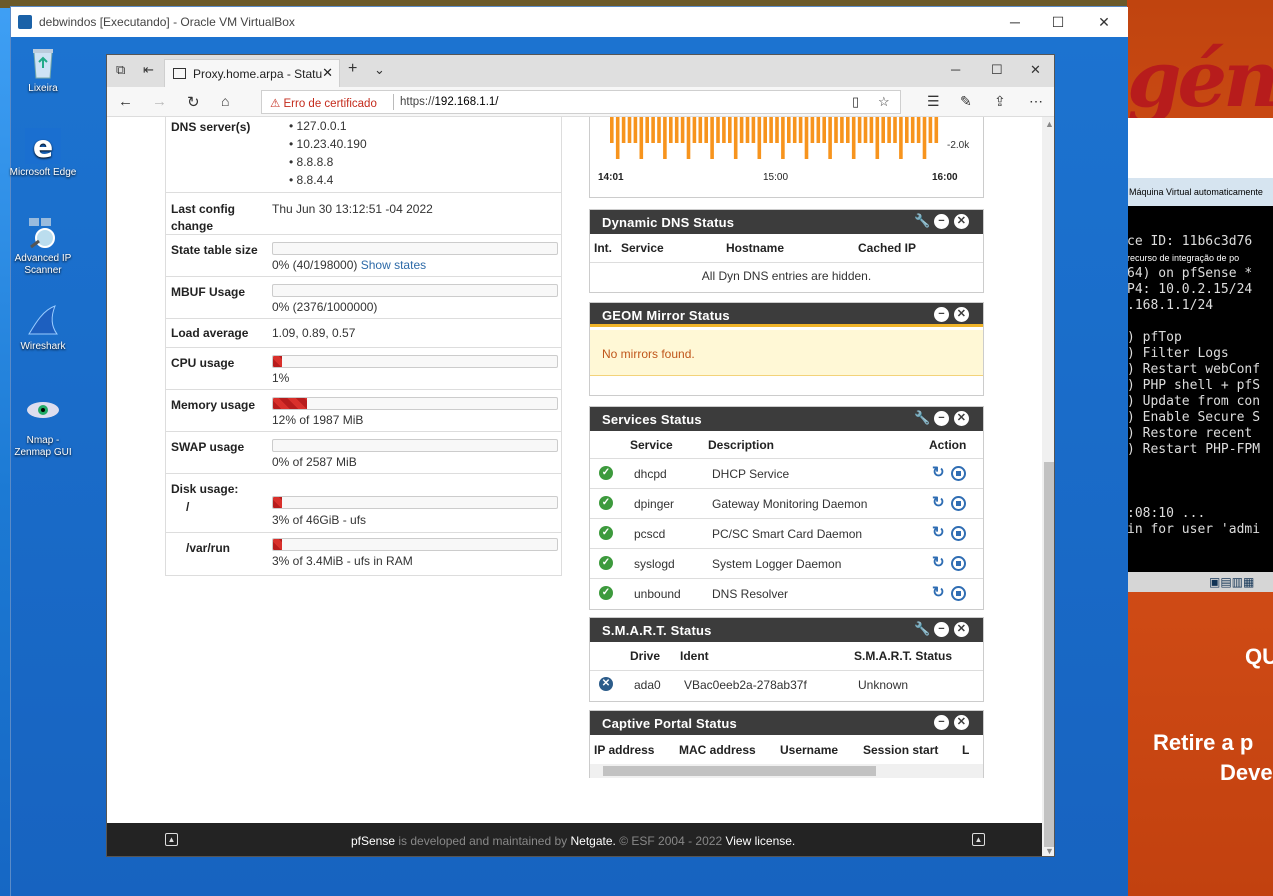  I want to click on url-host: 192.168.1.1/, so click(466, 102).